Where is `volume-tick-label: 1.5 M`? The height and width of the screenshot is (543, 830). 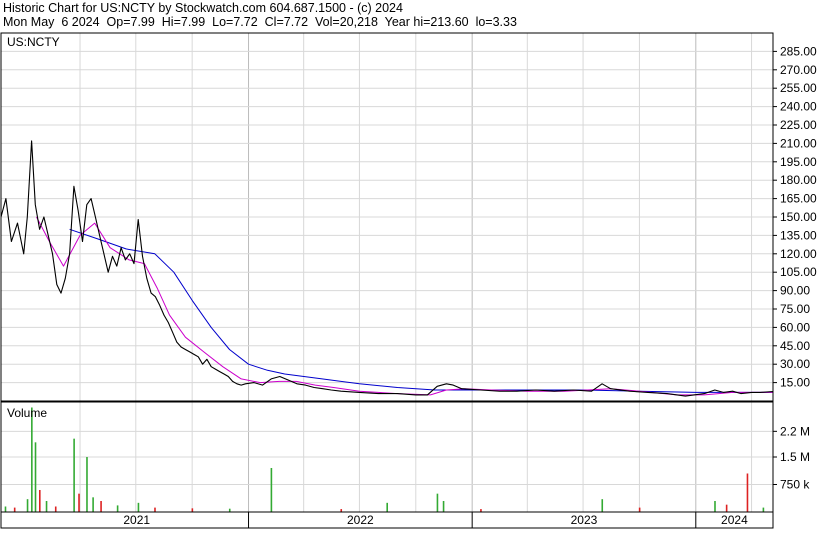 volume-tick-label: 1.5 M is located at coordinates (795, 457).